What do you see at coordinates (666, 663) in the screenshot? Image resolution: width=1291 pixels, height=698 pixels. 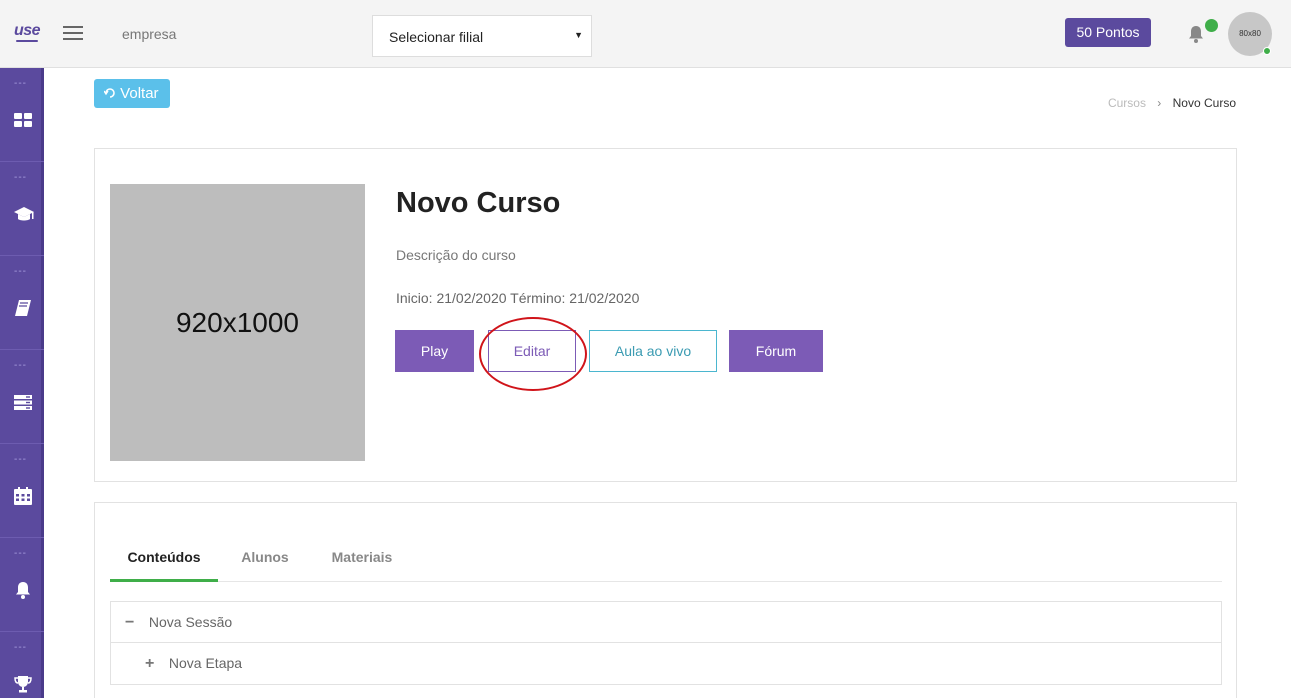 I see `tree-item-step: + Nova Etapa` at bounding box center [666, 663].